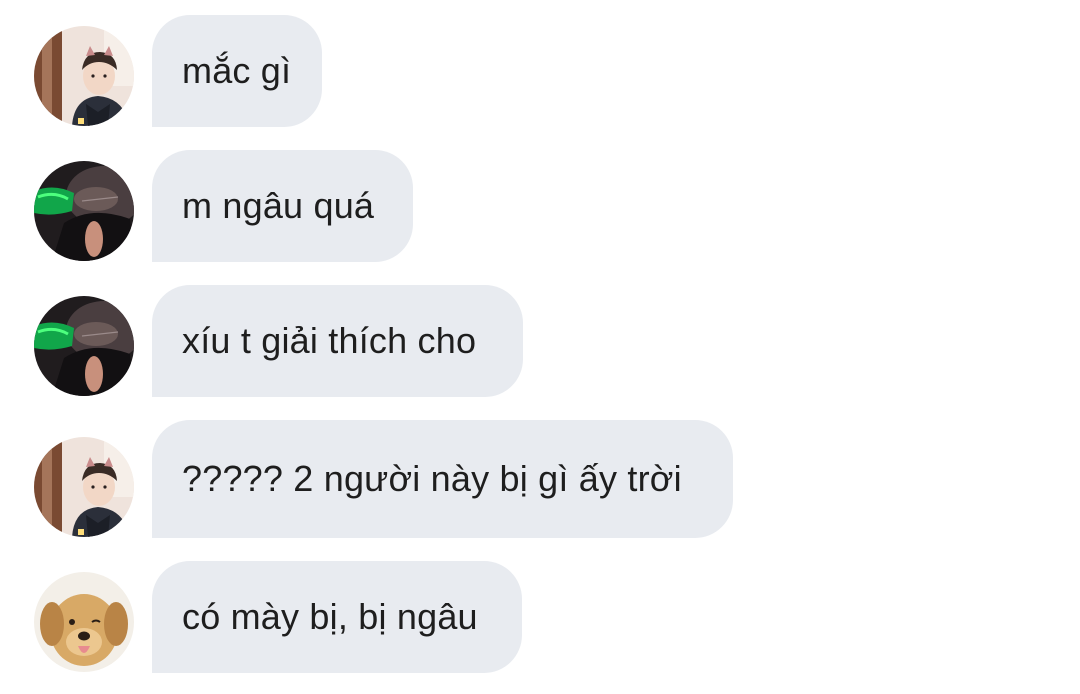  I want to click on message-text: có mày bị, bị ngâu, so click(330, 616).